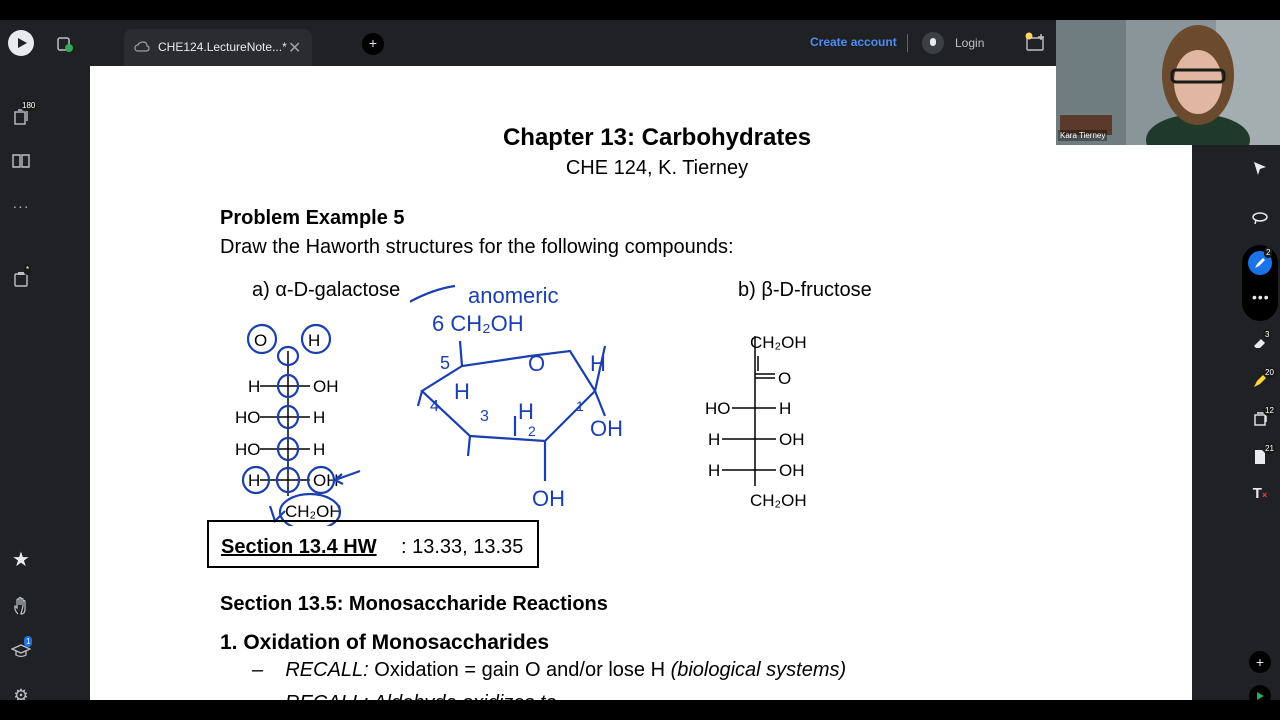 The width and height of the screenshot is (1280, 720). I want to click on document-tab: CHE124.LectureNote...* ✕, so click(218, 48).